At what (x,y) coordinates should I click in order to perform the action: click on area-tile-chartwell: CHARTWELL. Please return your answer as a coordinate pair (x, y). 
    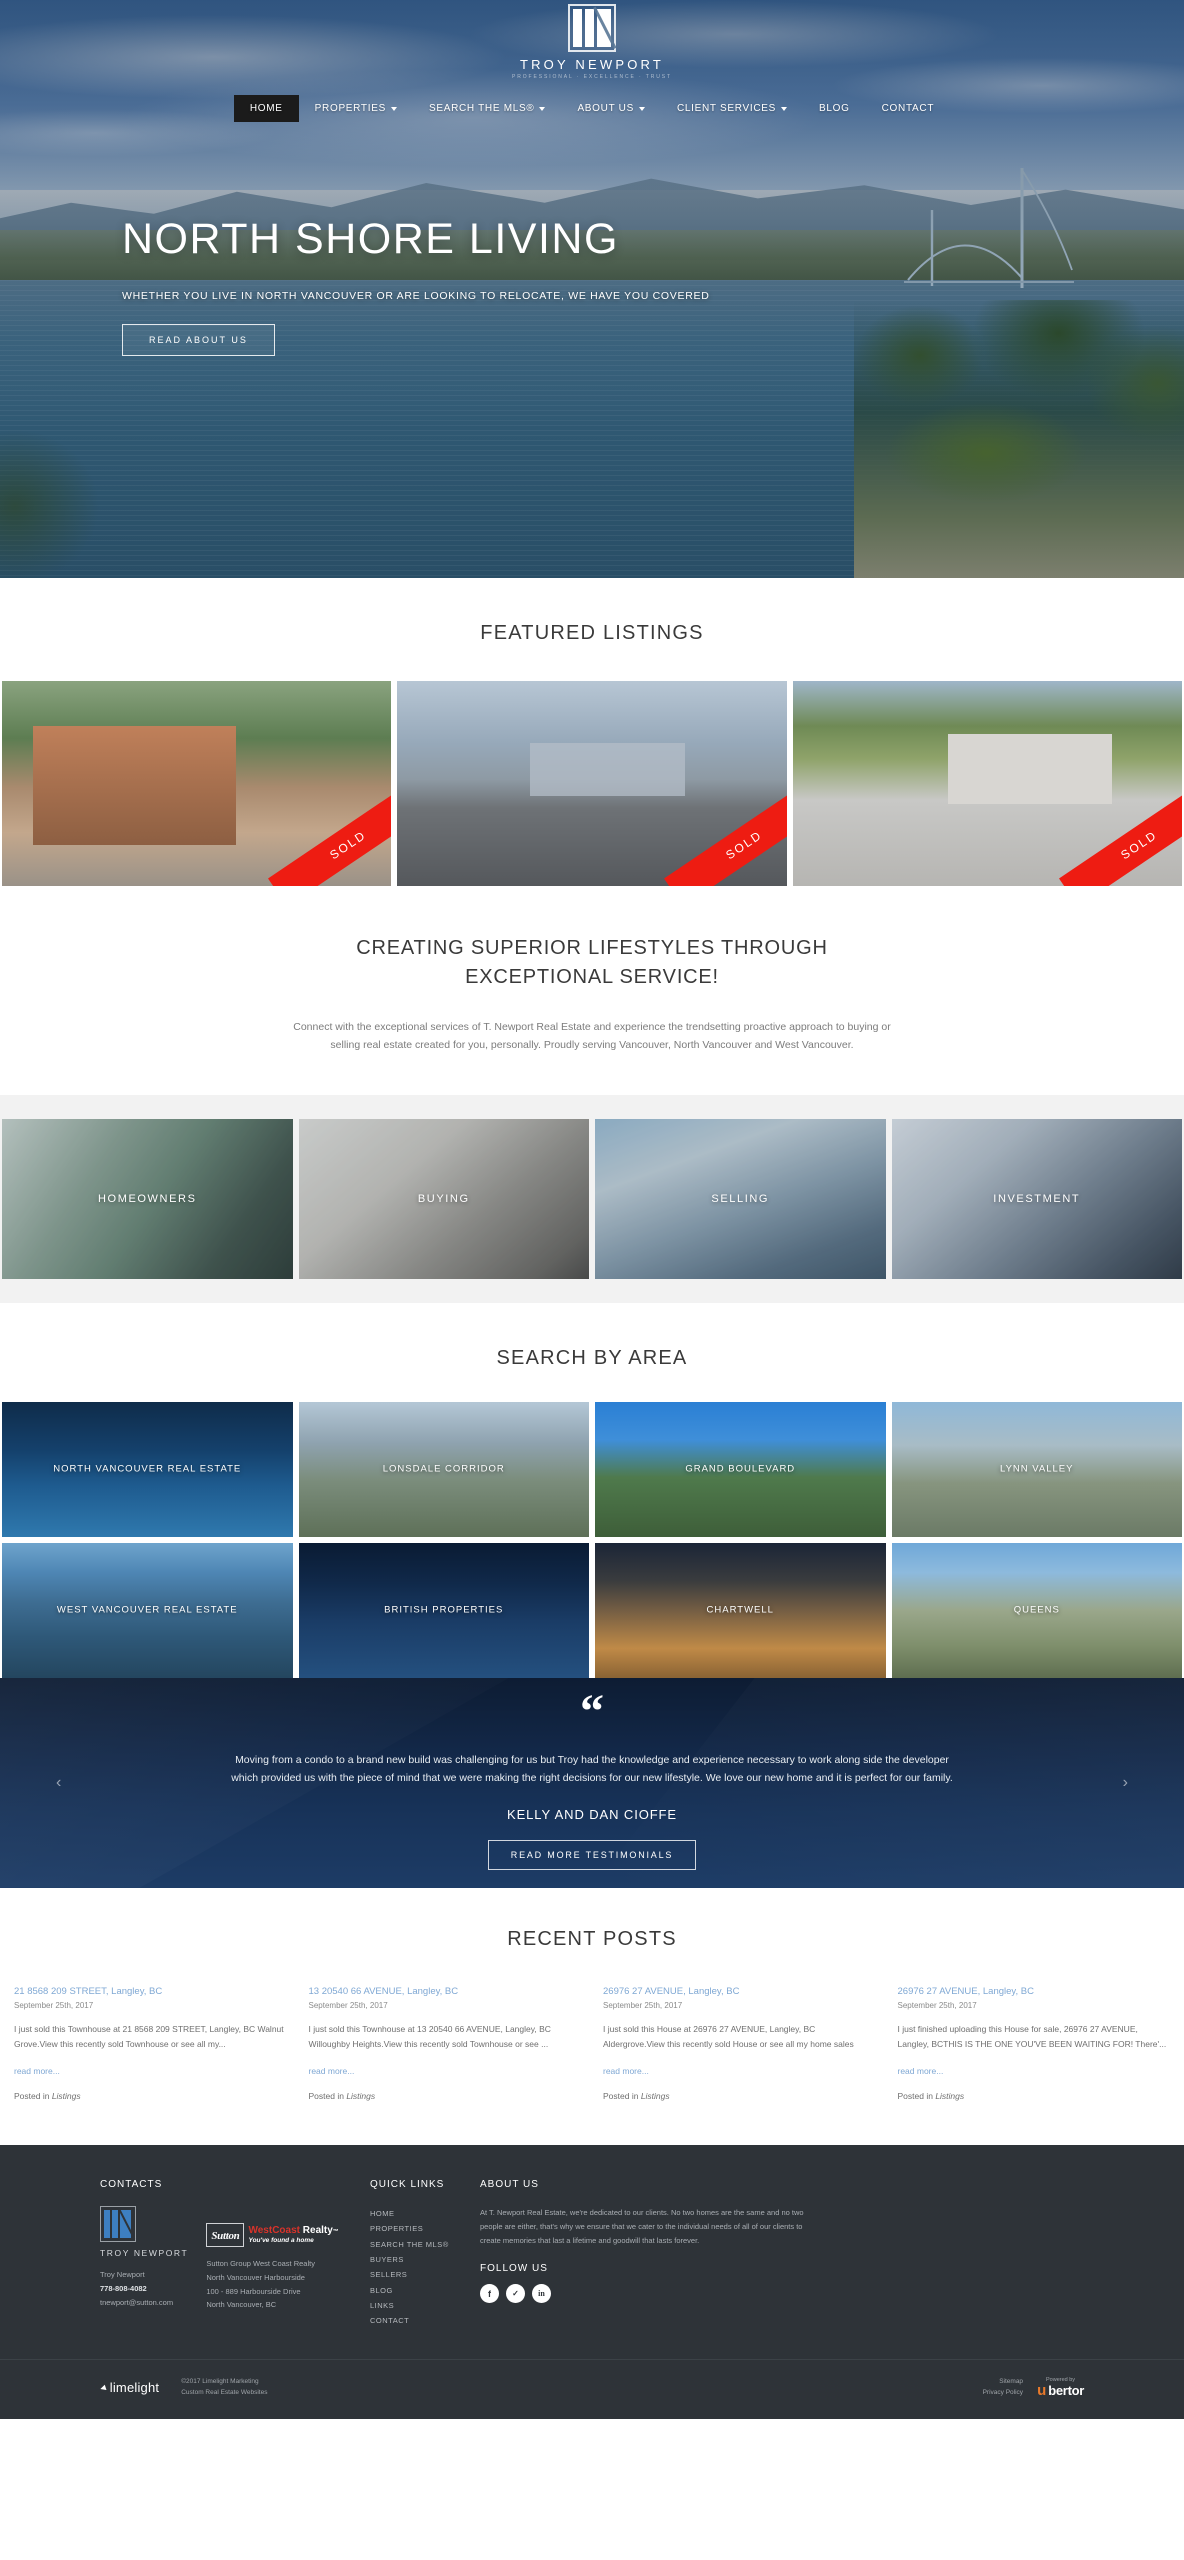
    Looking at the image, I should click on (740, 1610).